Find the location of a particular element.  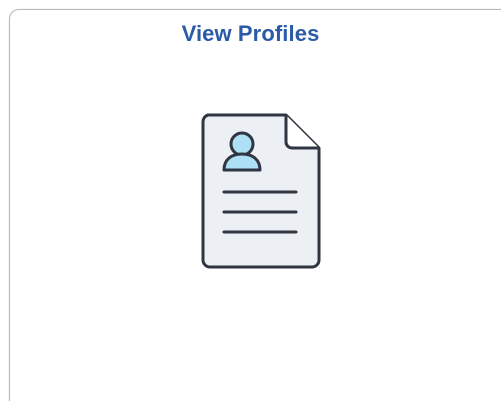

profile-document-icon is located at coordinates (261, 191).